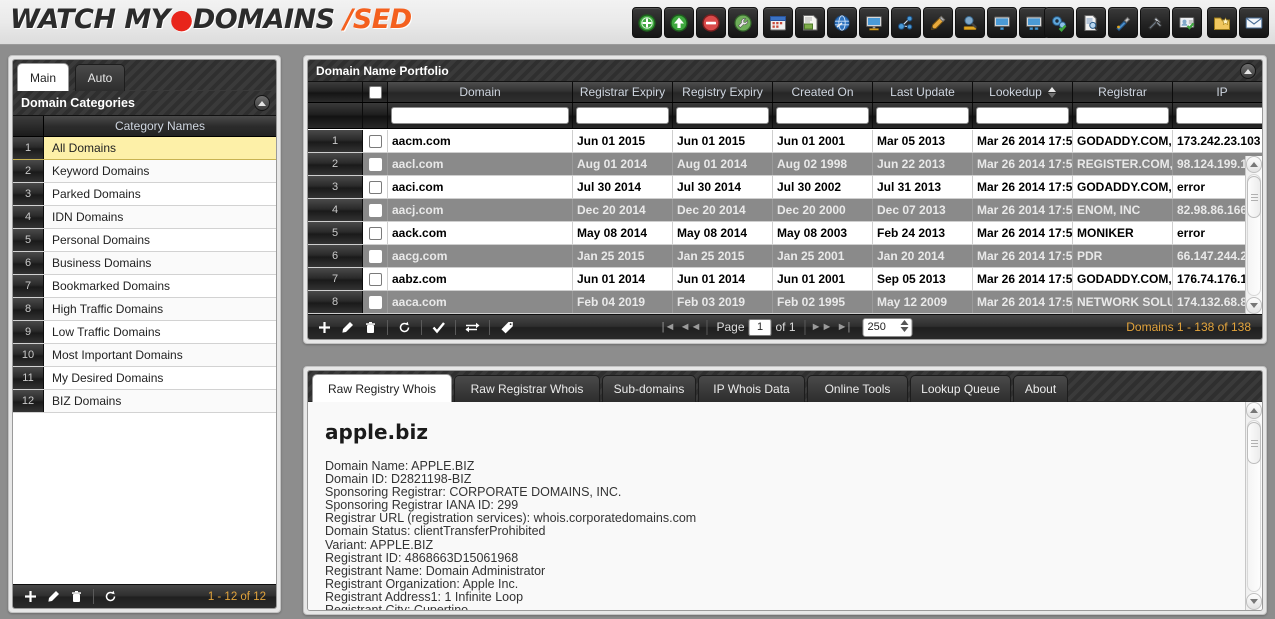  I want to click on column-header-last_update: Last Update, so click(923, 92).